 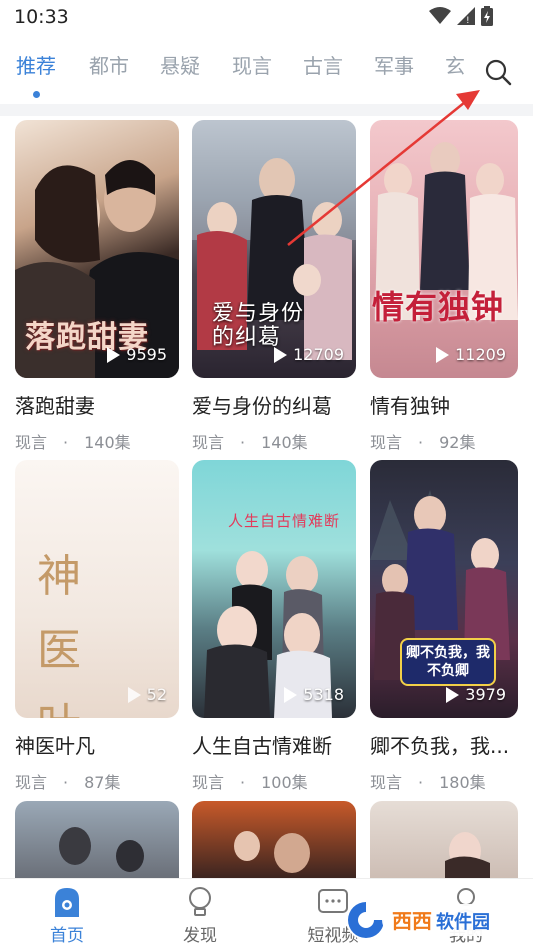 I want to click on battery-icon, so click(x=487, y=16).